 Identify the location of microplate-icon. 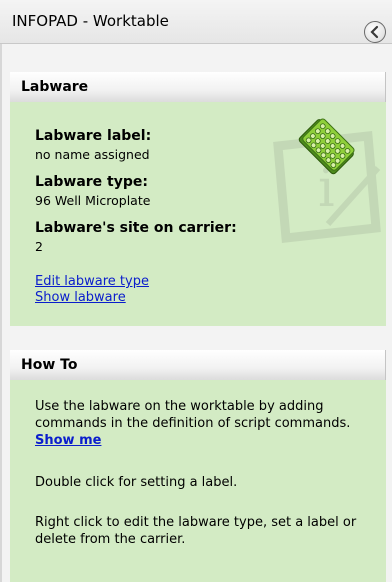
(326, 146).